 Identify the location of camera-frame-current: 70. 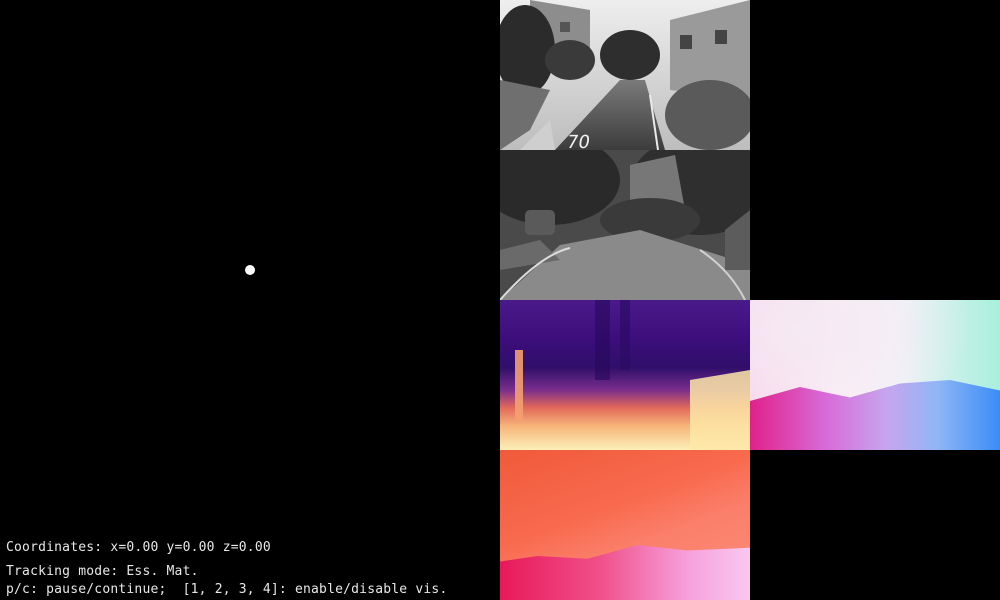
(625, 75).